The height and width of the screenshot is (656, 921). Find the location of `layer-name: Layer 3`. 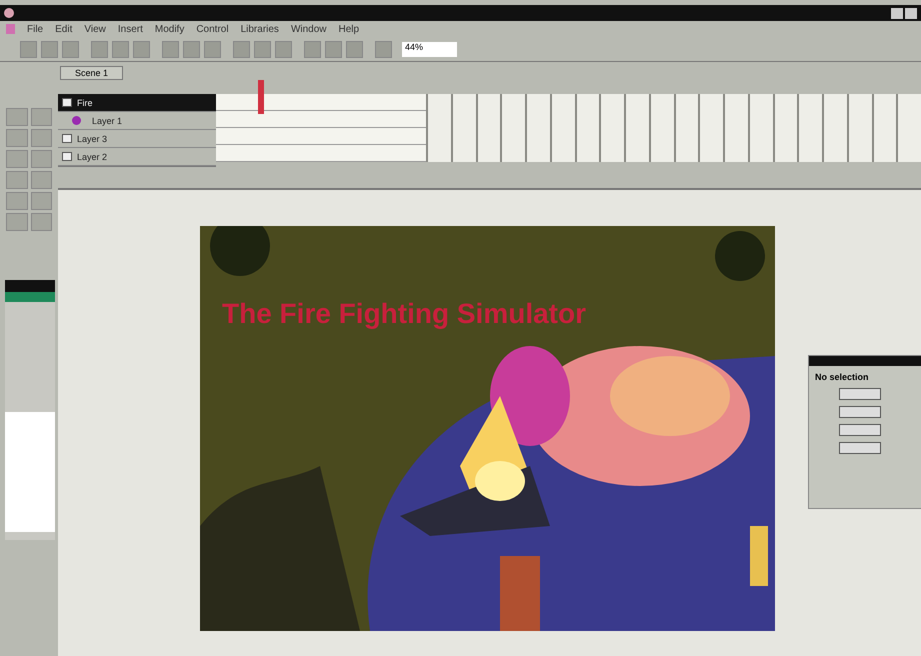

layer-name: Layer 3 is located at coordinates (92, 139).